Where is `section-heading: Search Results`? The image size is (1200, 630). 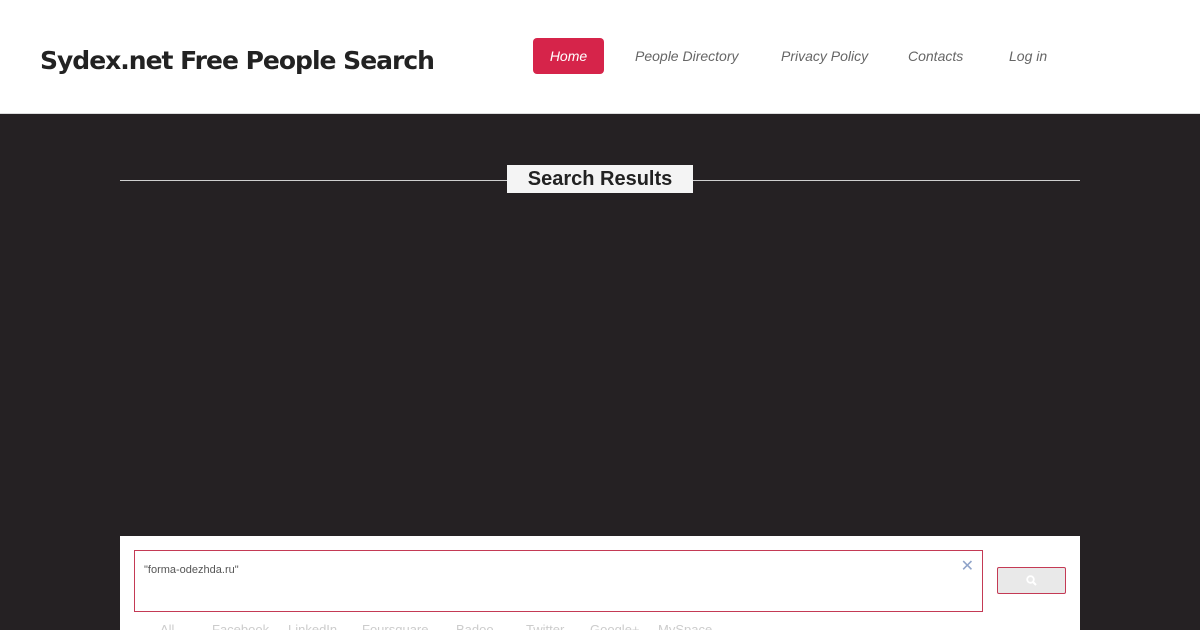
section-heading: Search Results is located at coordinates (600, 179).